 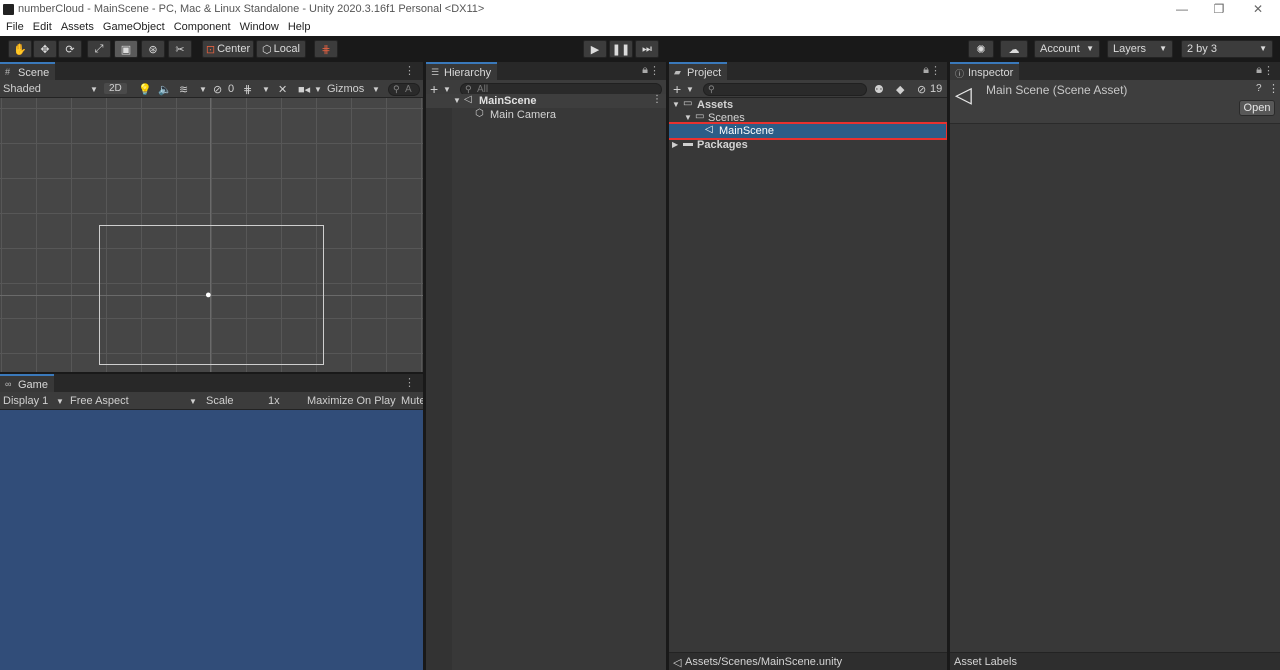 What do you see at coordinates (764, 662) in the screenshot?
I see `selected-asset-path: Assets/Scenes/MainScene.unity` at bounding box center [764, 662].